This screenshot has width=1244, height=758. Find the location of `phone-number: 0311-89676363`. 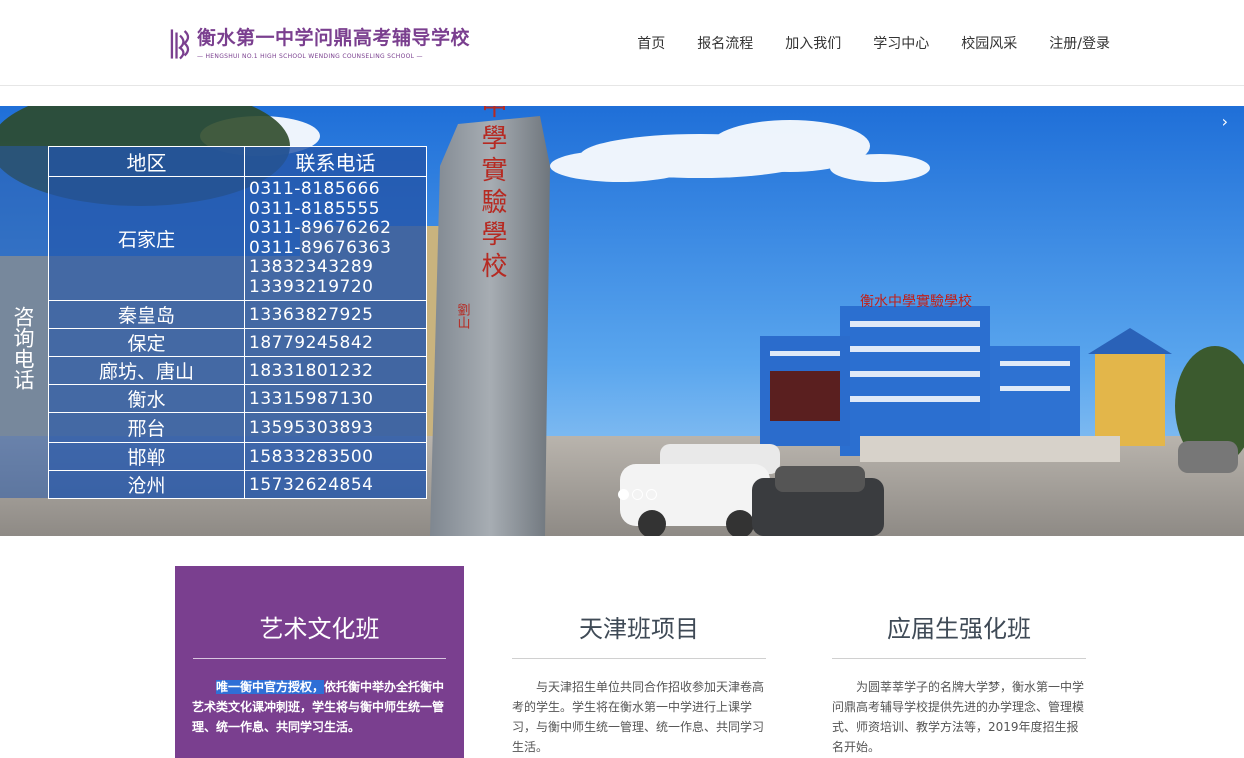

phone-number: 0311-89676363 is located at coordinates (320, 247).